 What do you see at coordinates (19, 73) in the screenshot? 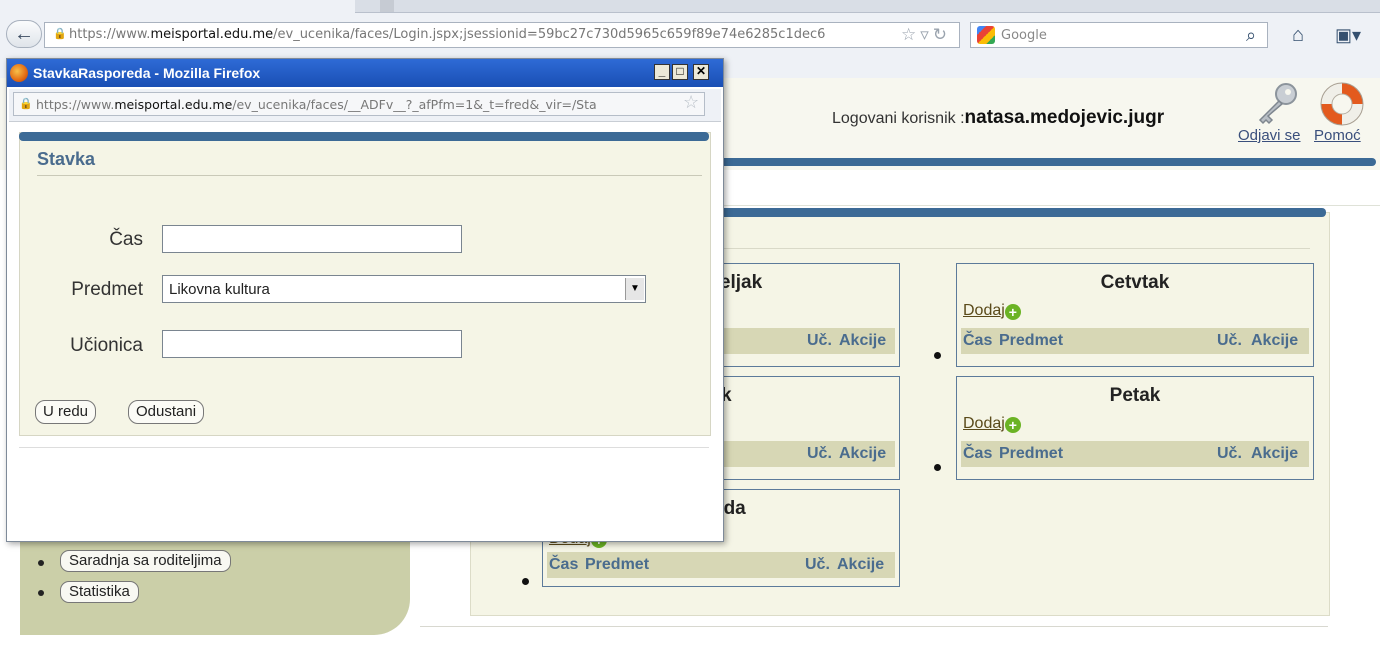
I see `firefox-icon` at bounding box center [19, 73].